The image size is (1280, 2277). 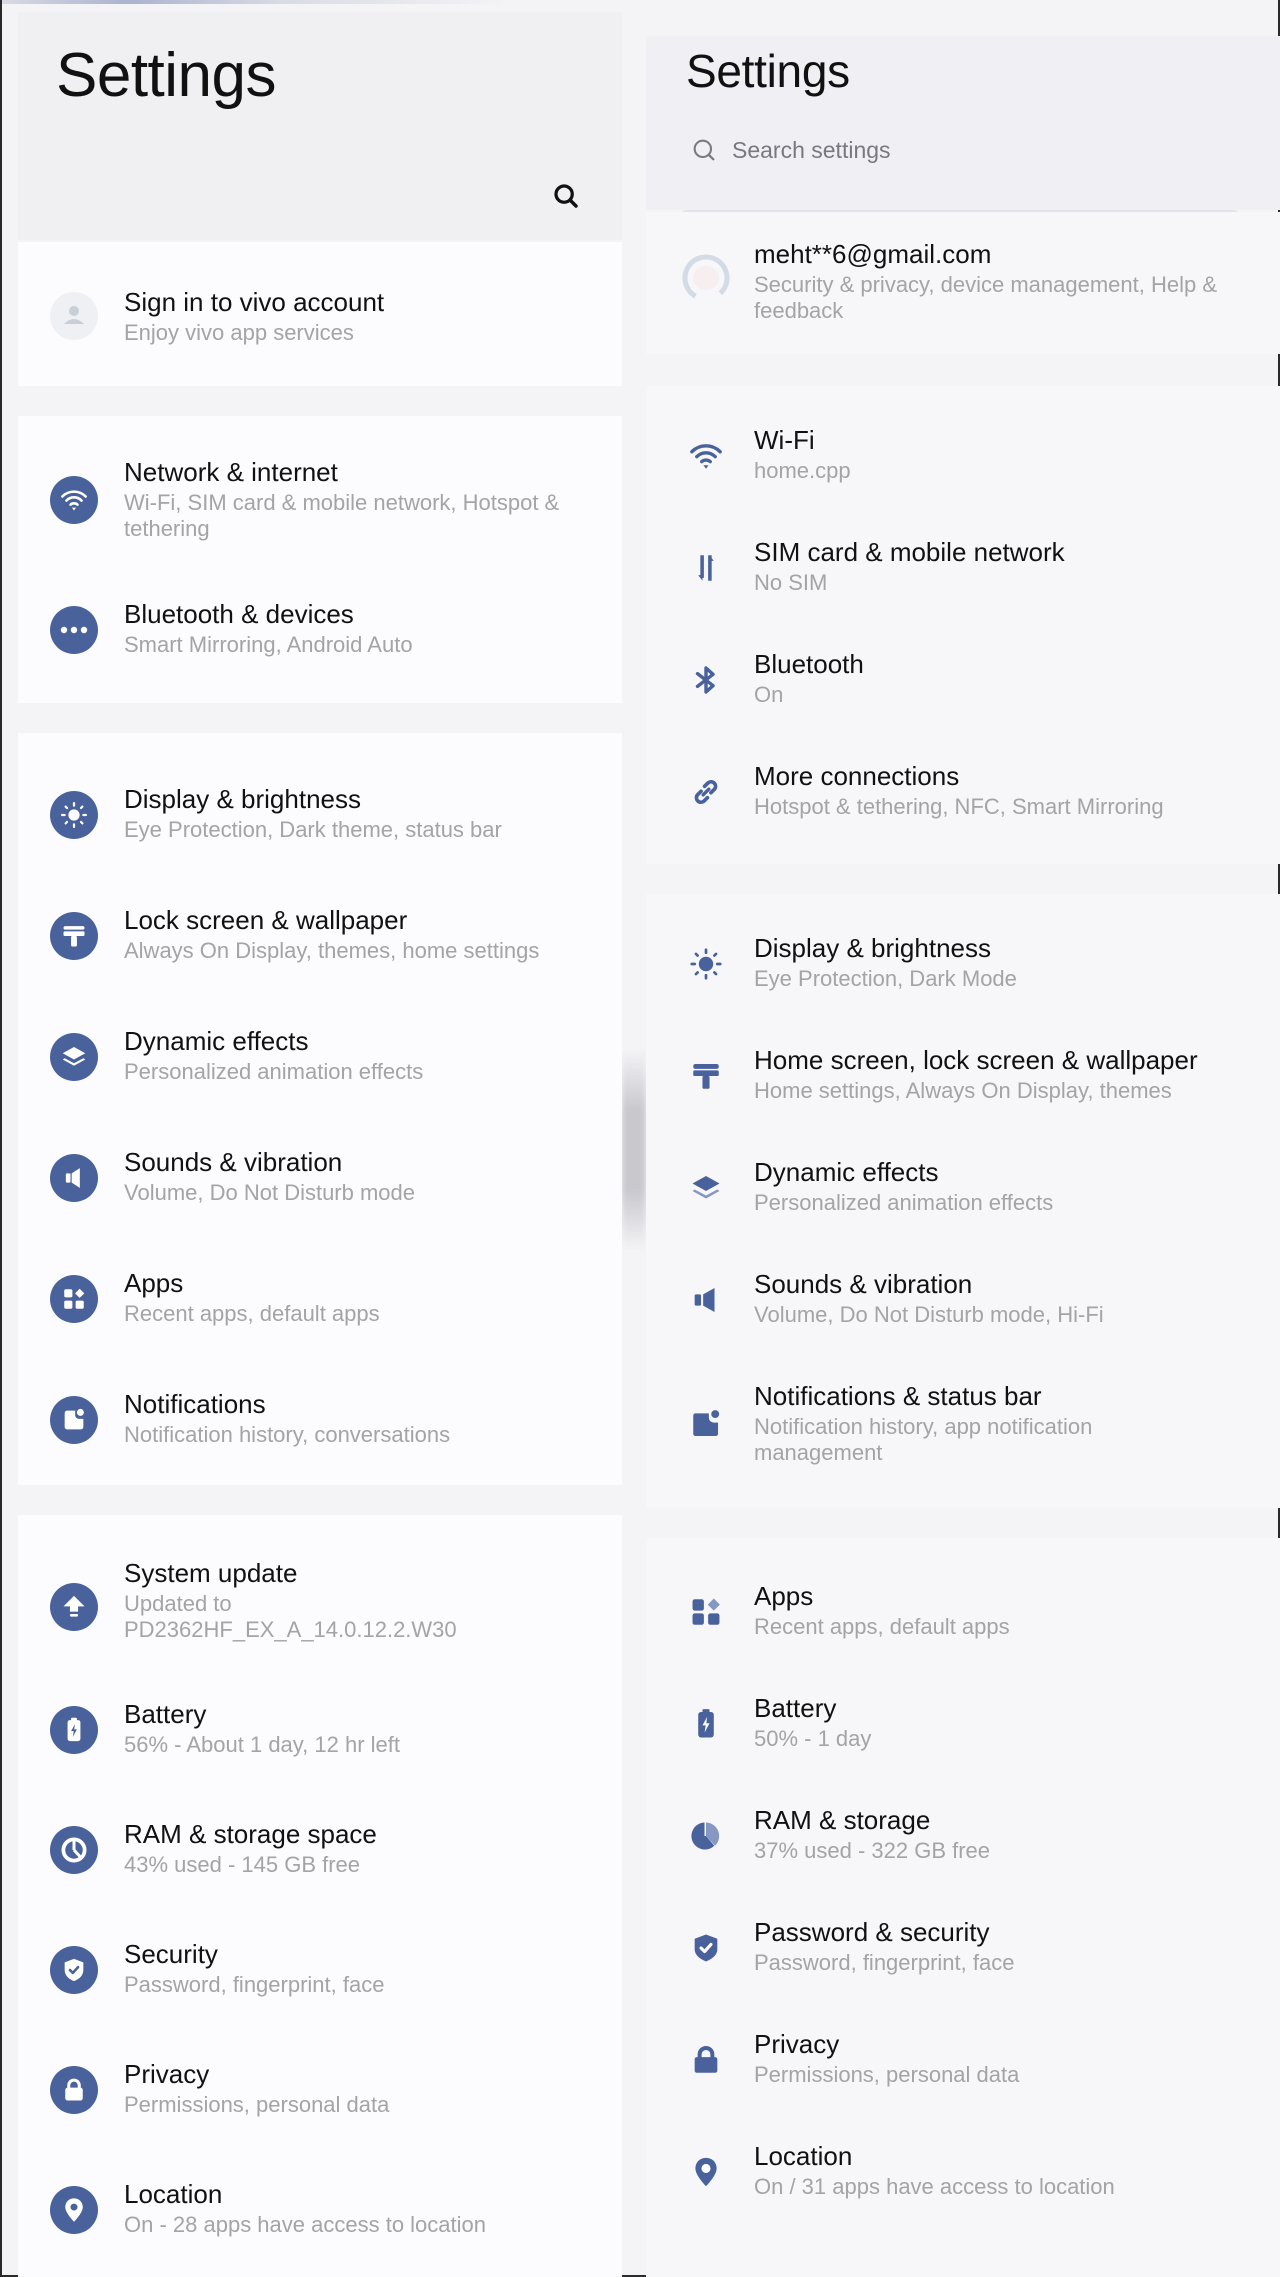 I want to click on search-icon, so click(x=704, y=150).